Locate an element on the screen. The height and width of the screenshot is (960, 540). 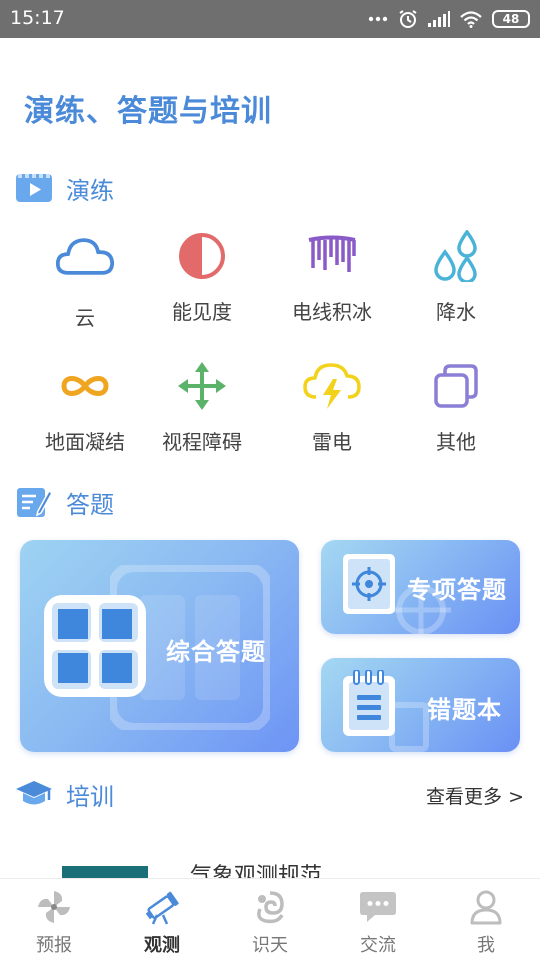
card-watermark-icon is located at coordinates (409, 727).